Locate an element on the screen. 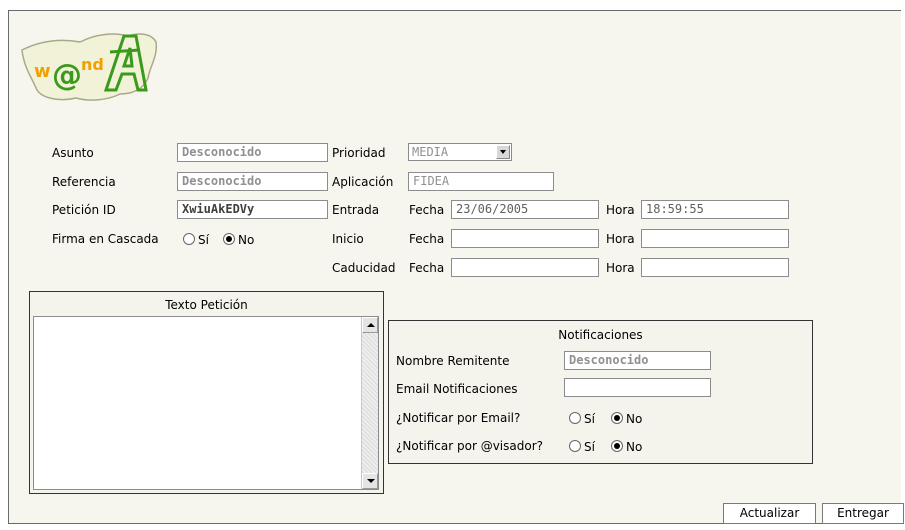  svg-text: nd is located at coordinates (92, 64).